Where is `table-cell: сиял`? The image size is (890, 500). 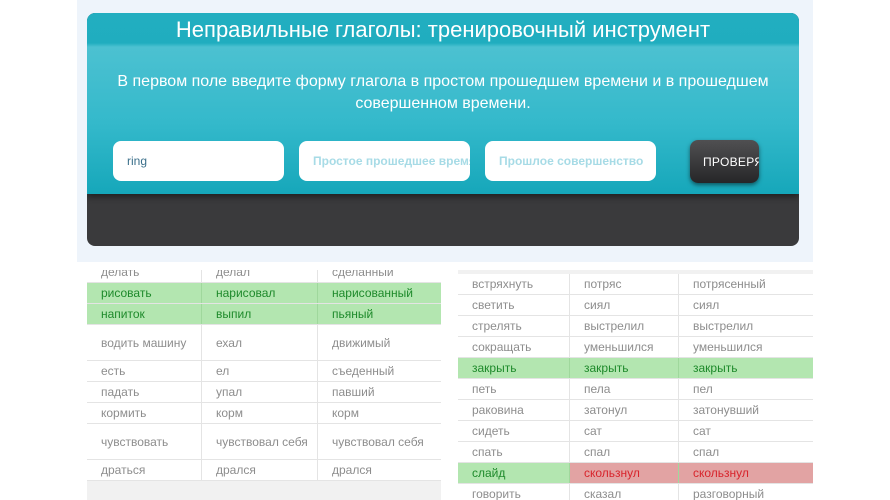
table-cell: сиял is located at coordinates (624, 305).